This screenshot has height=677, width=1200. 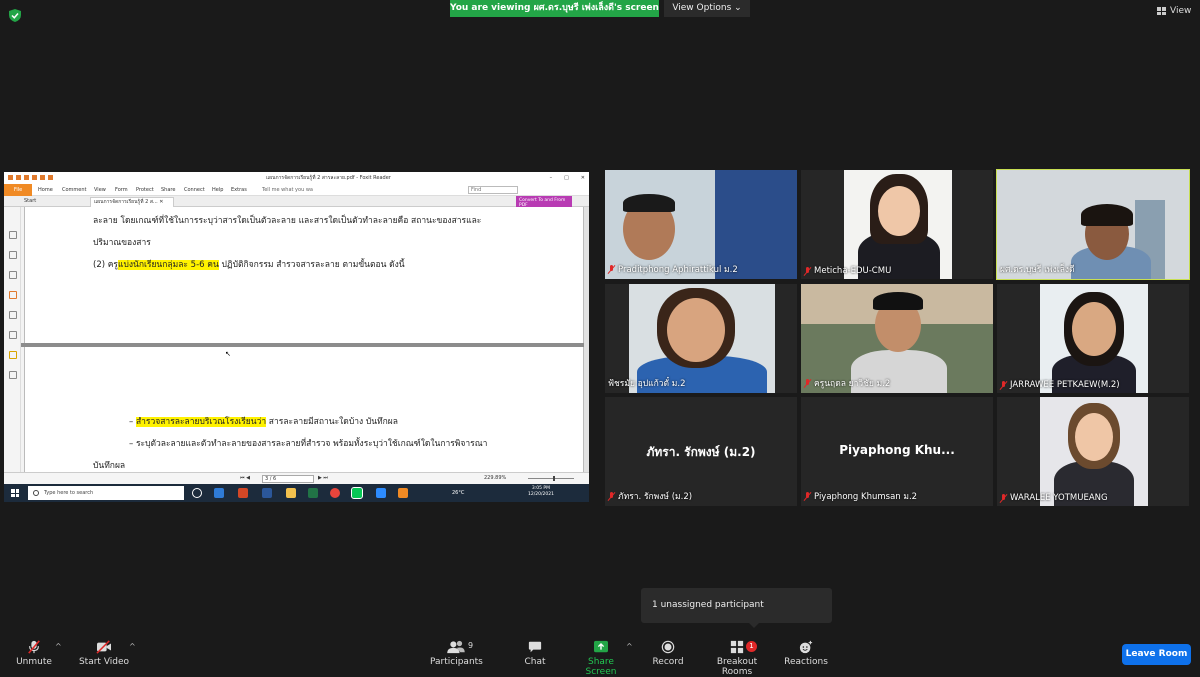 What do you see at coordinates (668, 653) in the screenshot?
I see `record-button: Record` at bounding box center [668, 653].